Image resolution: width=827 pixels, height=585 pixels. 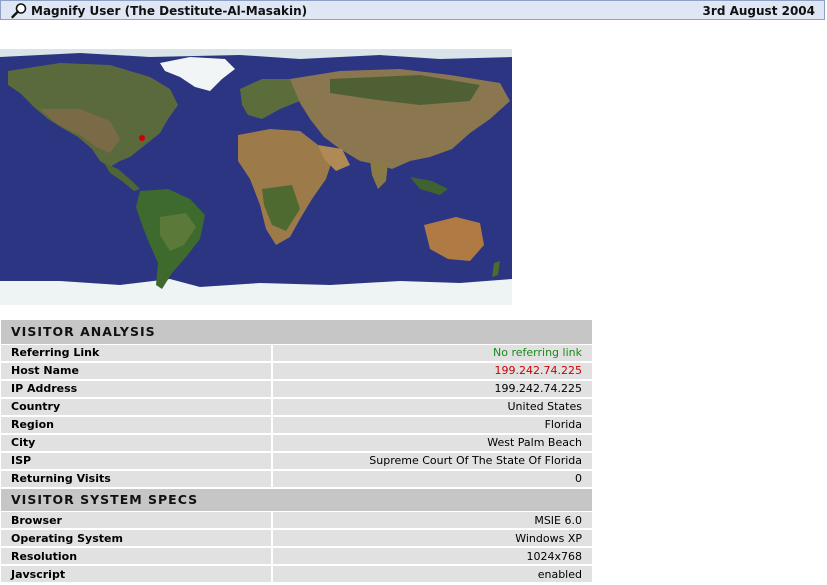 What do you see at coordinates (296, 443) in the screenshot?
I see `city-row: City West Palm Beach` at bounding box center [296, 443].